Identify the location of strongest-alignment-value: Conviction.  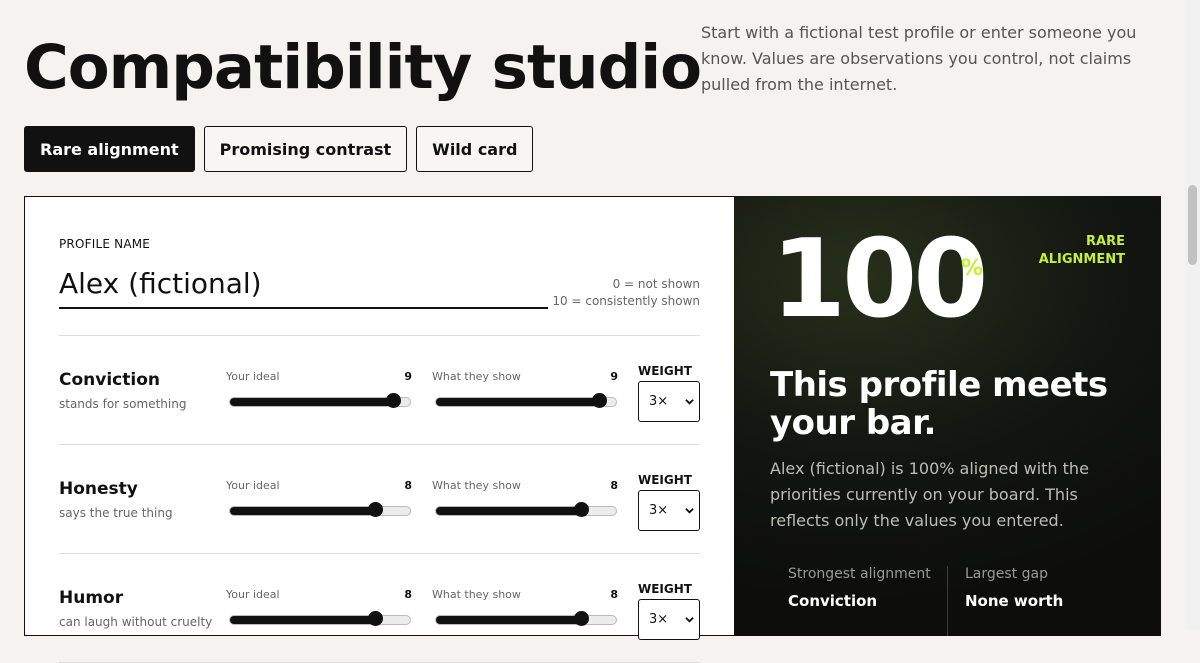
(833, 601).